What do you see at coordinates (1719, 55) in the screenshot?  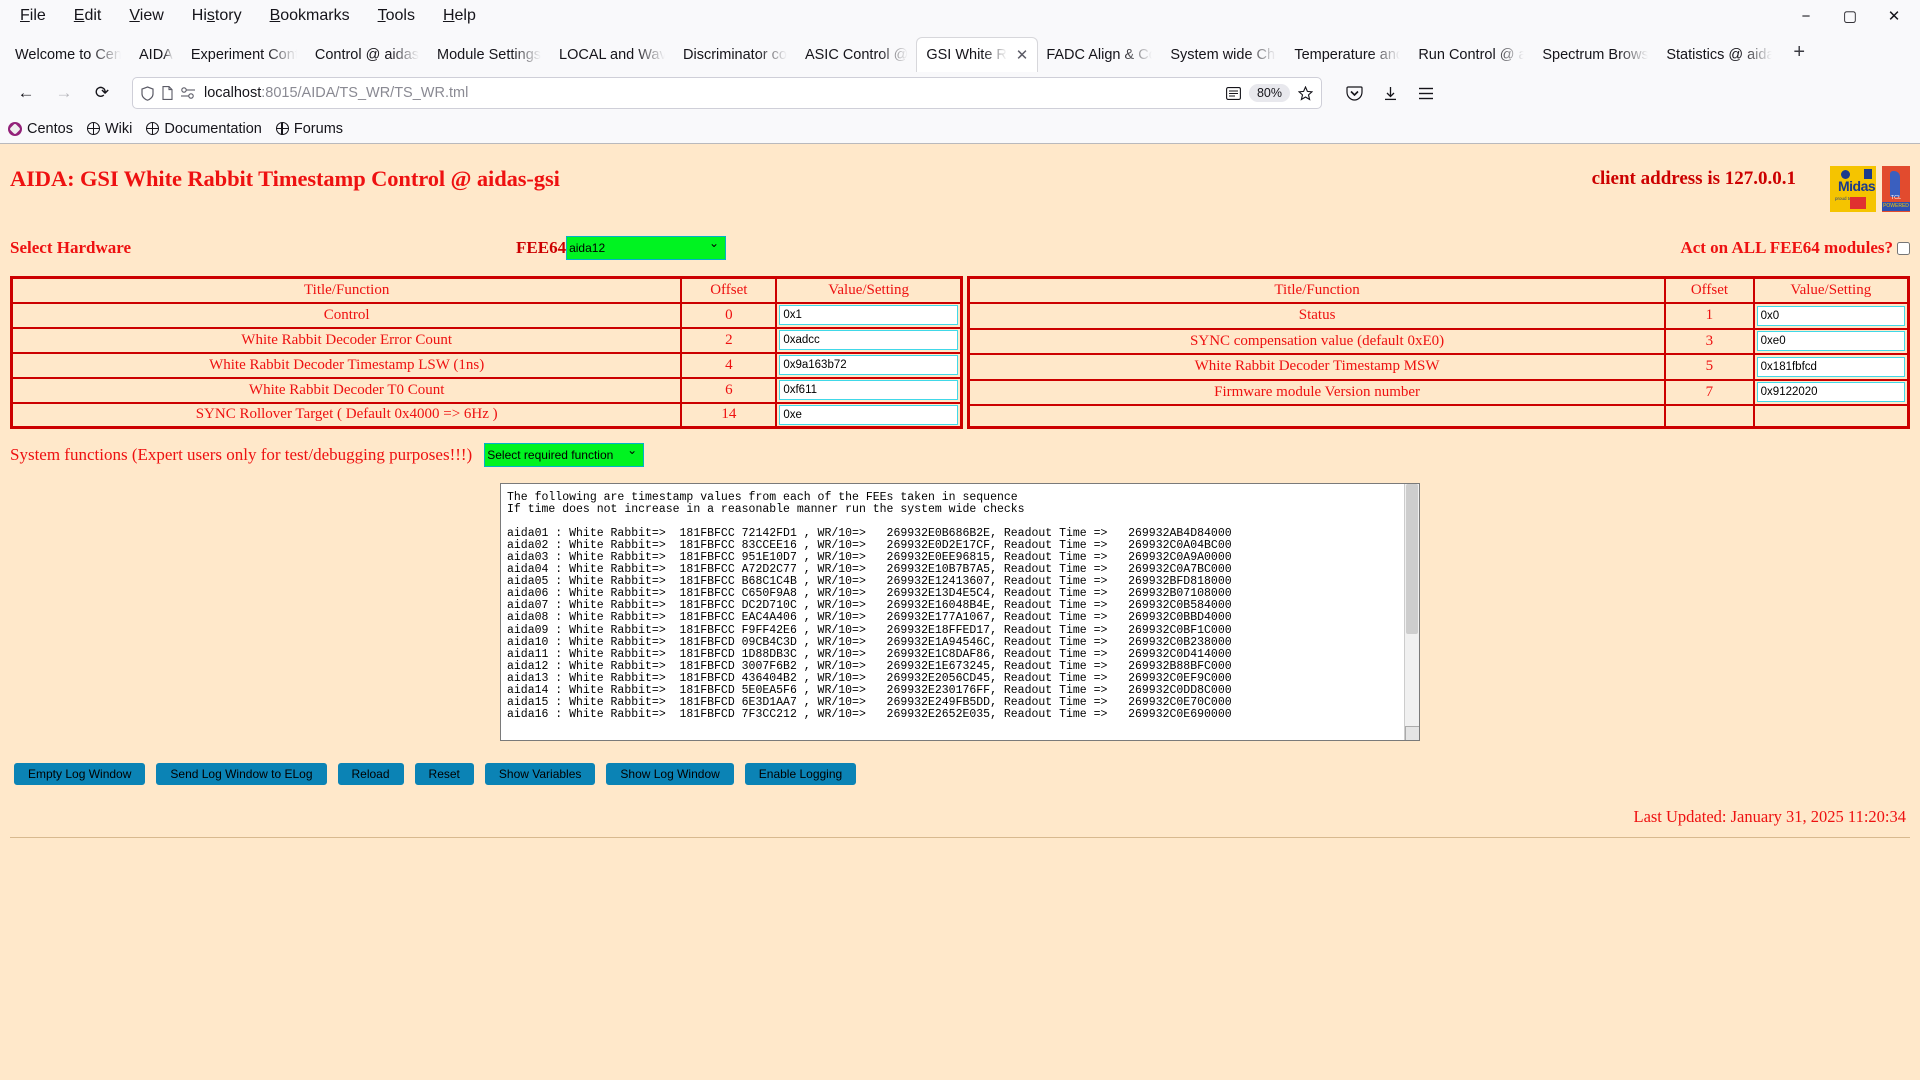 I see `tab-statistics: Statistics @ aida` at bounding box center [1719, 55].